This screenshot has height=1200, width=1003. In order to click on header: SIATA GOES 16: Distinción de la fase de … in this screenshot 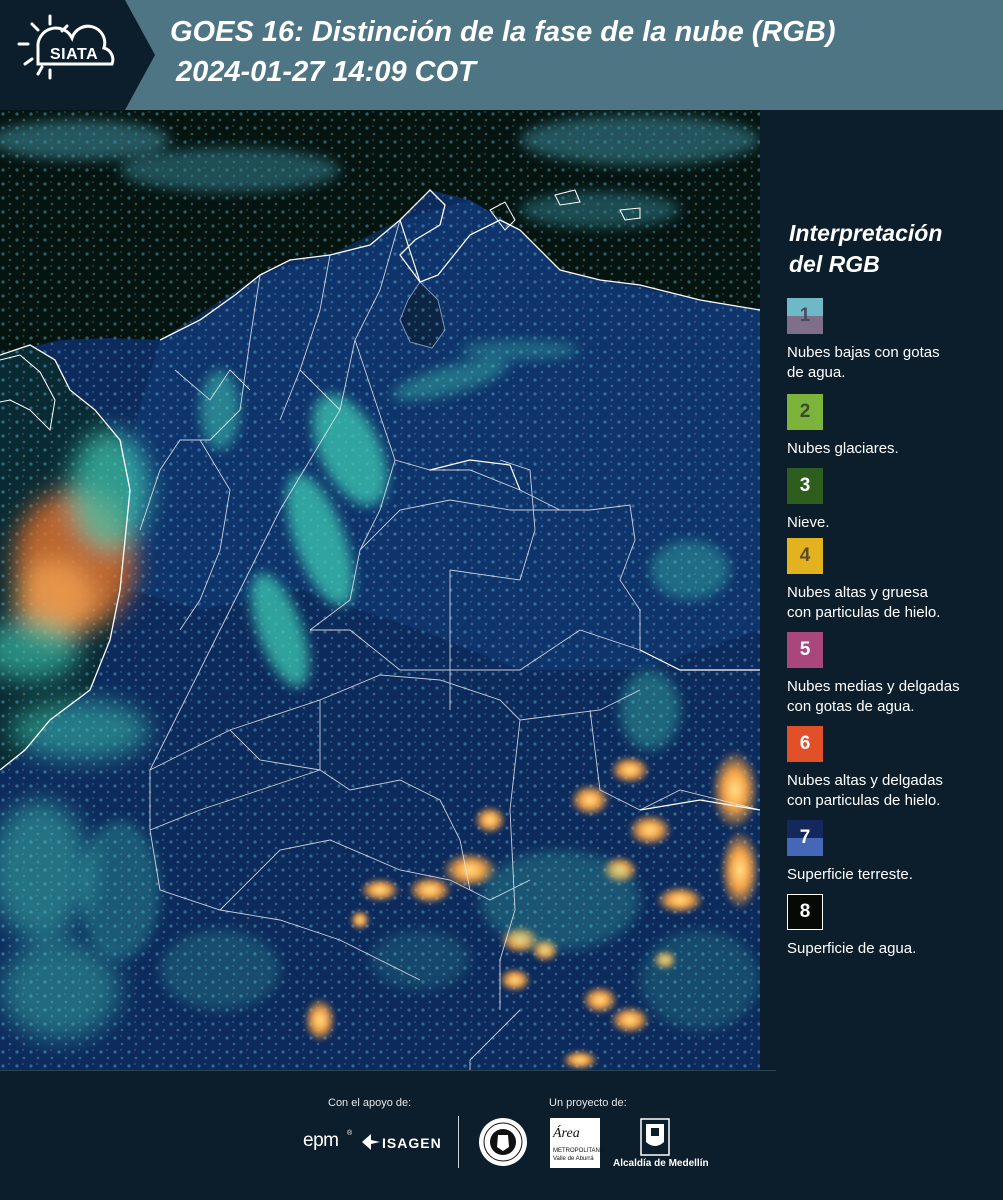, I will do `click(501, 55)`.